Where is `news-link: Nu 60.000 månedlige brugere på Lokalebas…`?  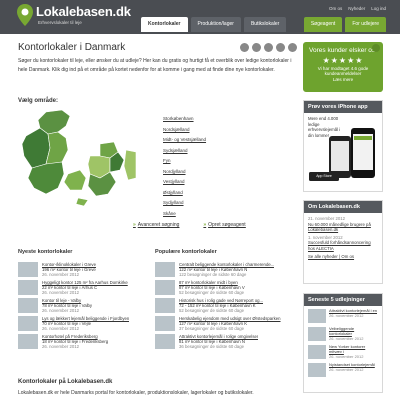 news-link: Nu 60.000 månedlige brugere på Lokalebas… is located at coordinates (343, 227).